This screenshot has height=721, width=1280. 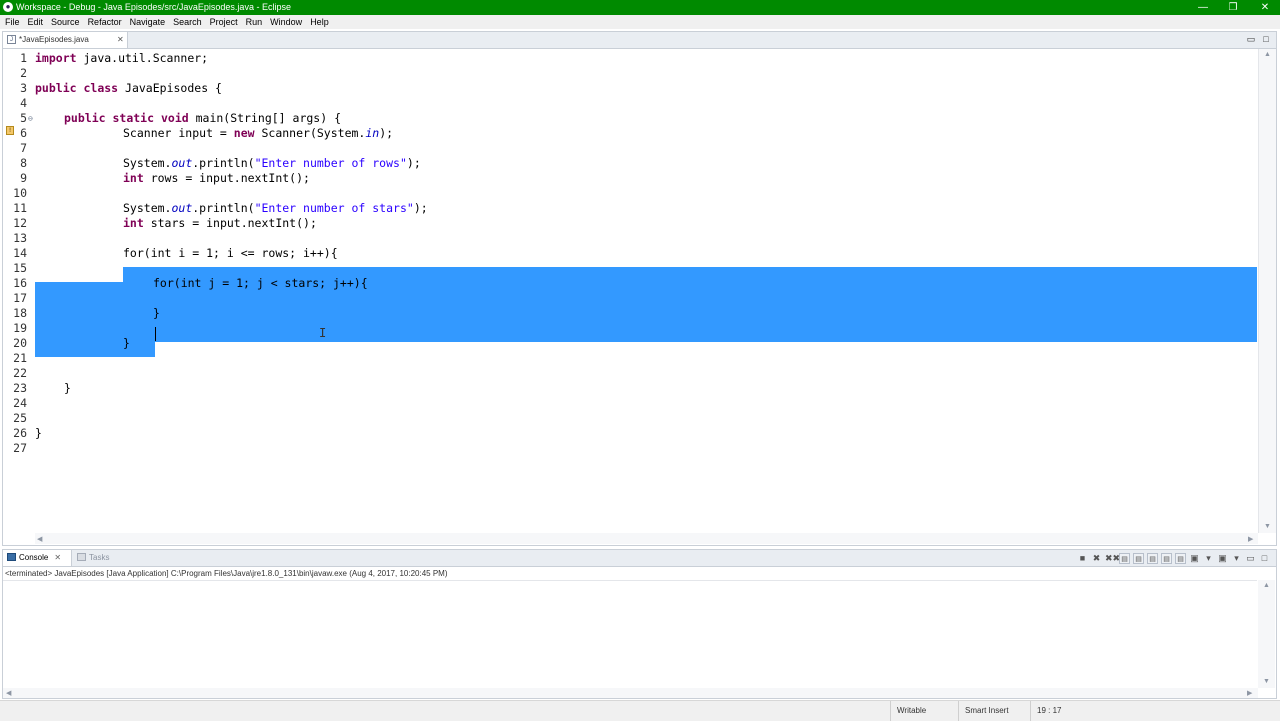 What do you see at coordinates (1166, 558) in the screenshot?
I see `show-on-output-icon: ▤` at bounding box center [1166, 558].